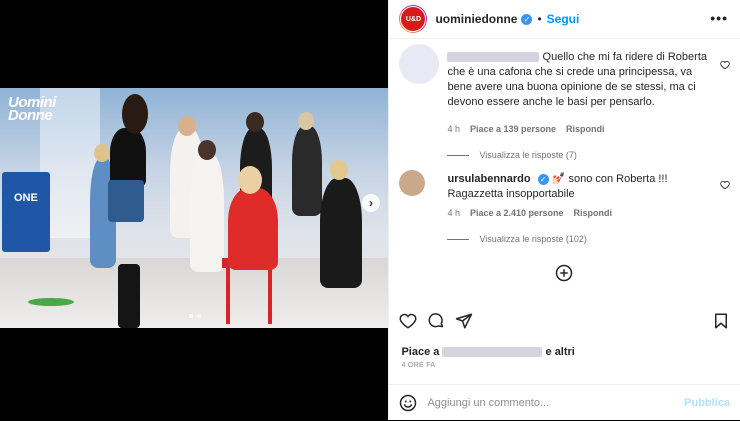 This screenshot has height=421, width=740. I want to click on action-bar, so click(564, 324).